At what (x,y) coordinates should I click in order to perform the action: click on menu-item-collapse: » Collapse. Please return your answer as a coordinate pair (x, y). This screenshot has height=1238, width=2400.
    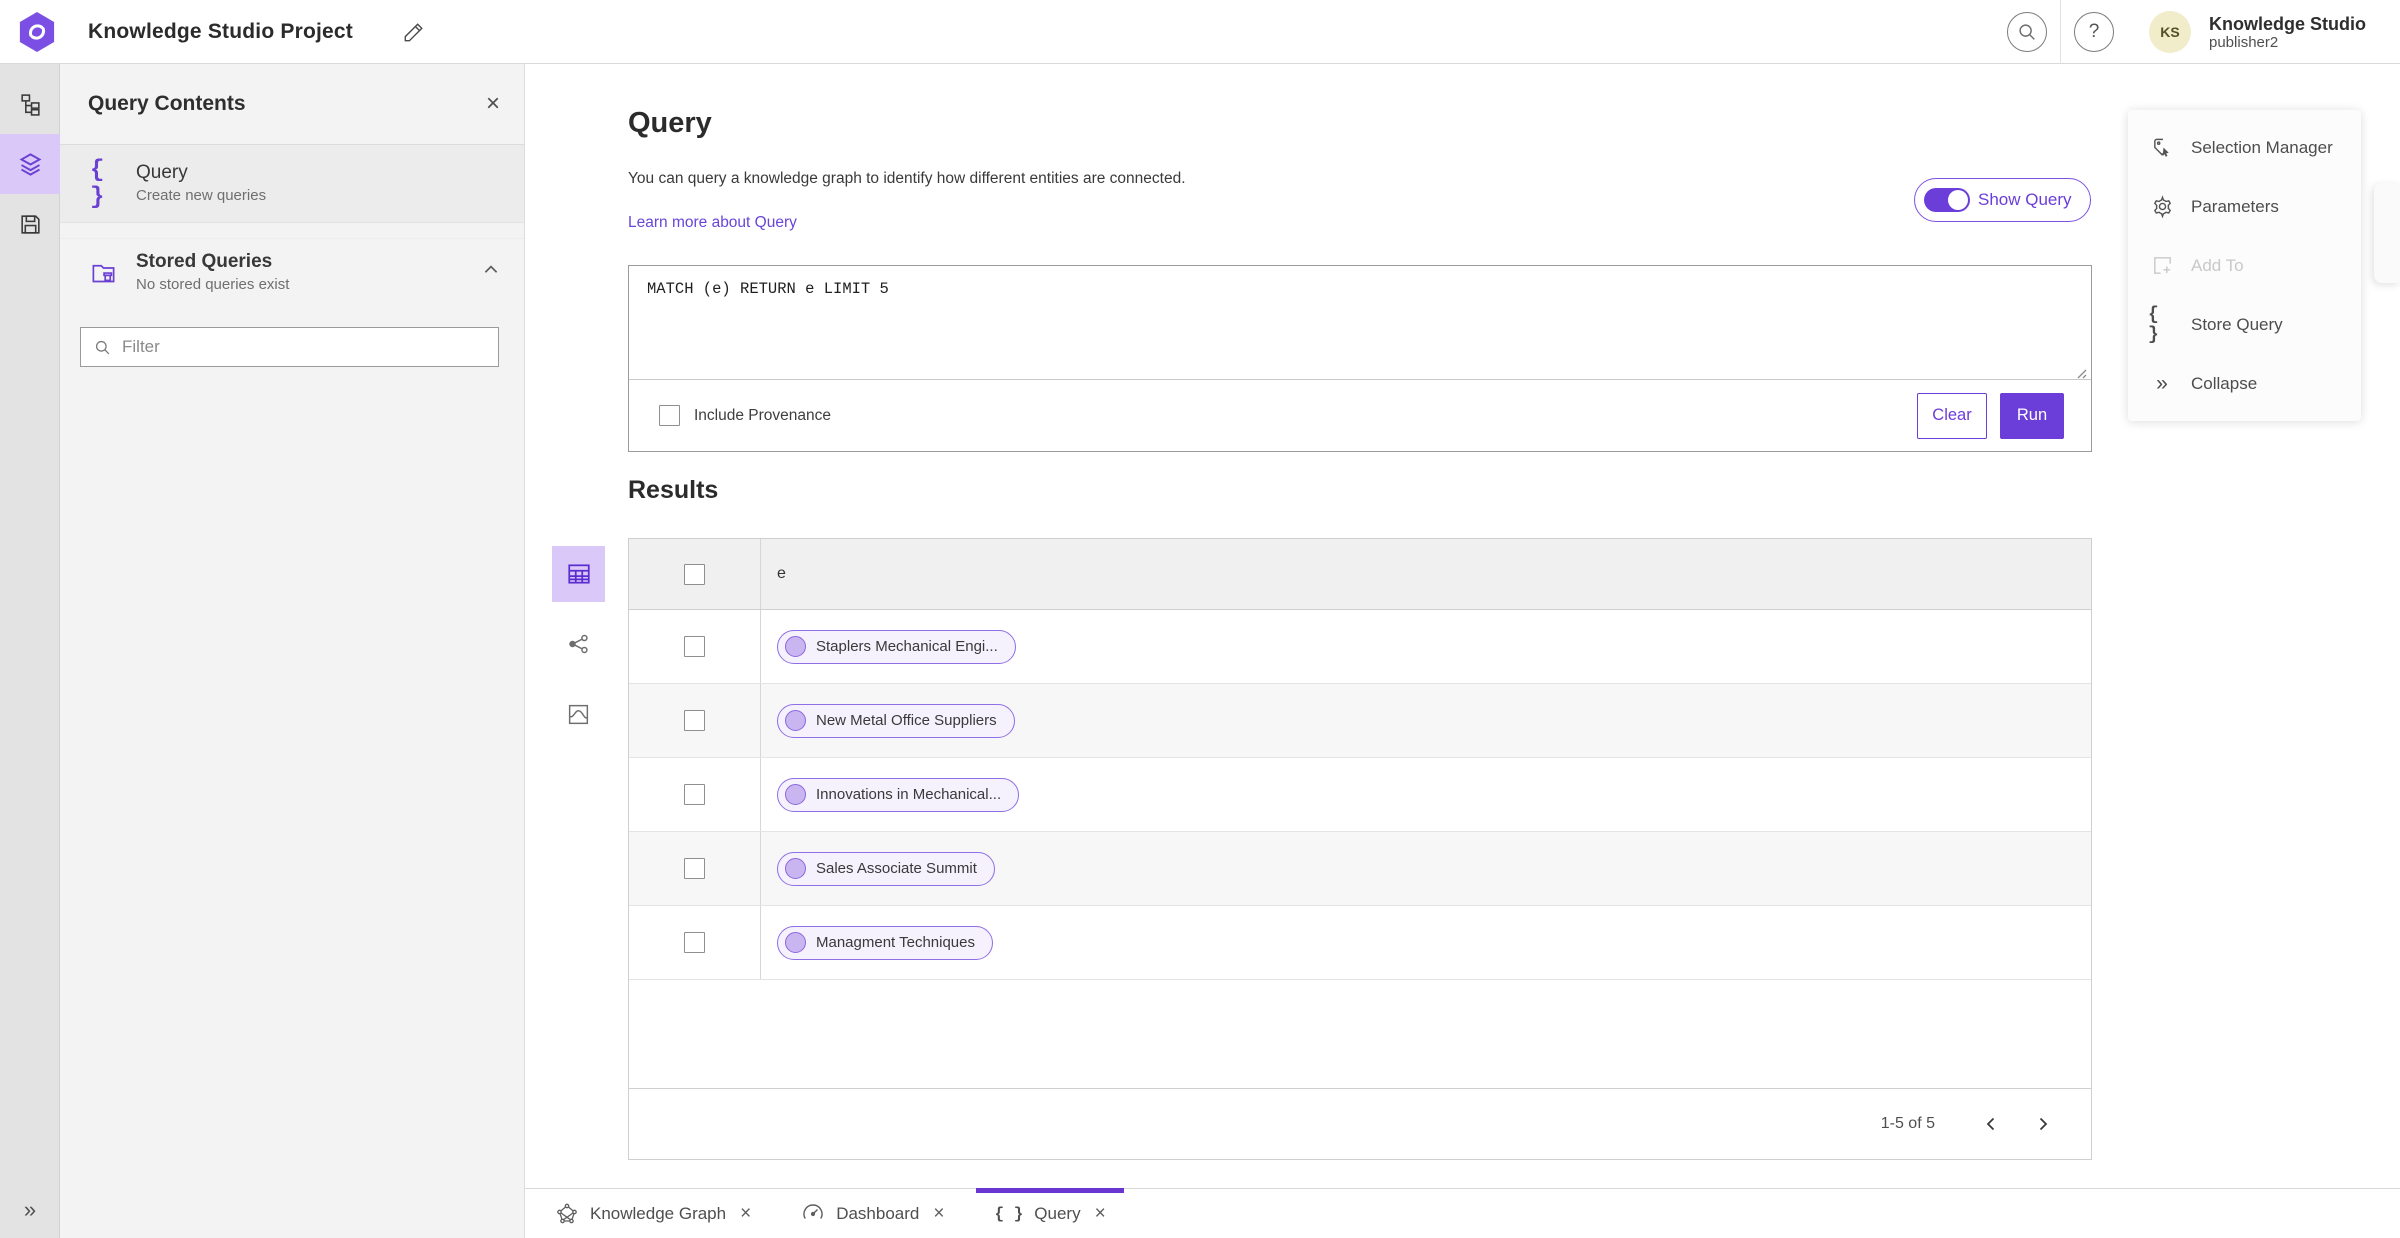
    Looking at the image, I should click on (2244, 383).